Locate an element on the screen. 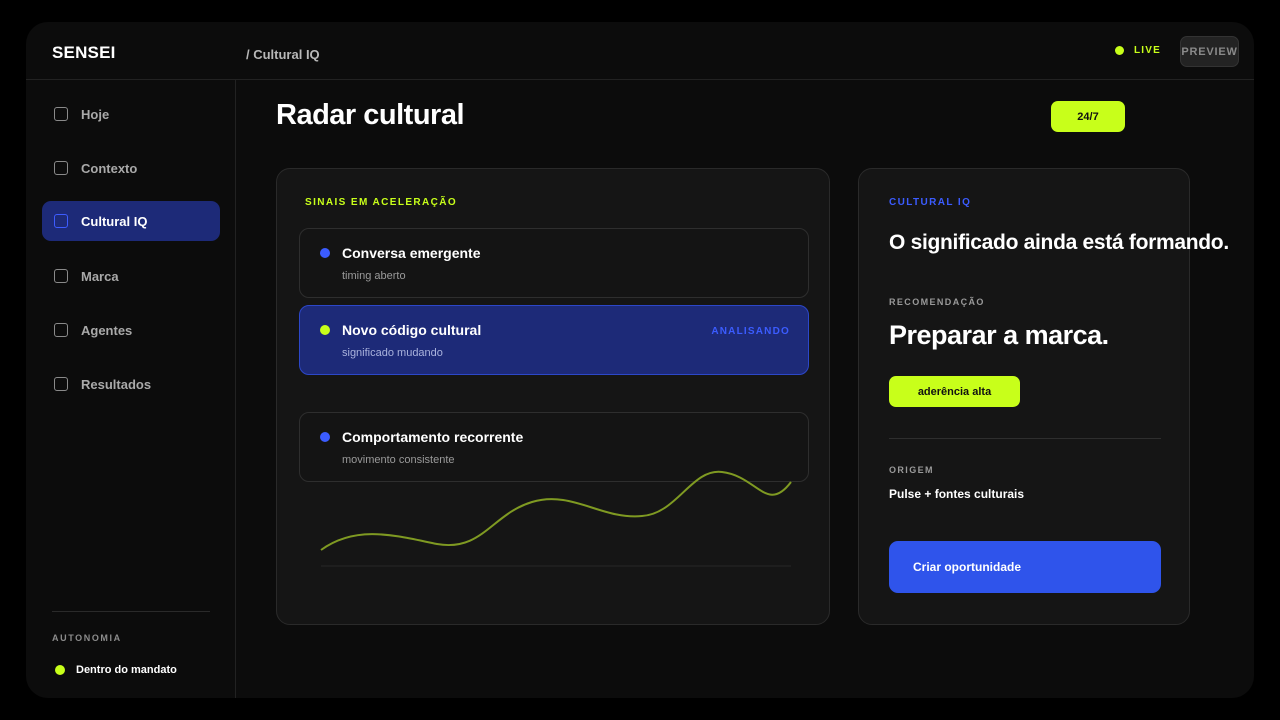 The image size is (1280, 720). sidebar-item-resultados: Resultados is located at coordinates (131, 384).